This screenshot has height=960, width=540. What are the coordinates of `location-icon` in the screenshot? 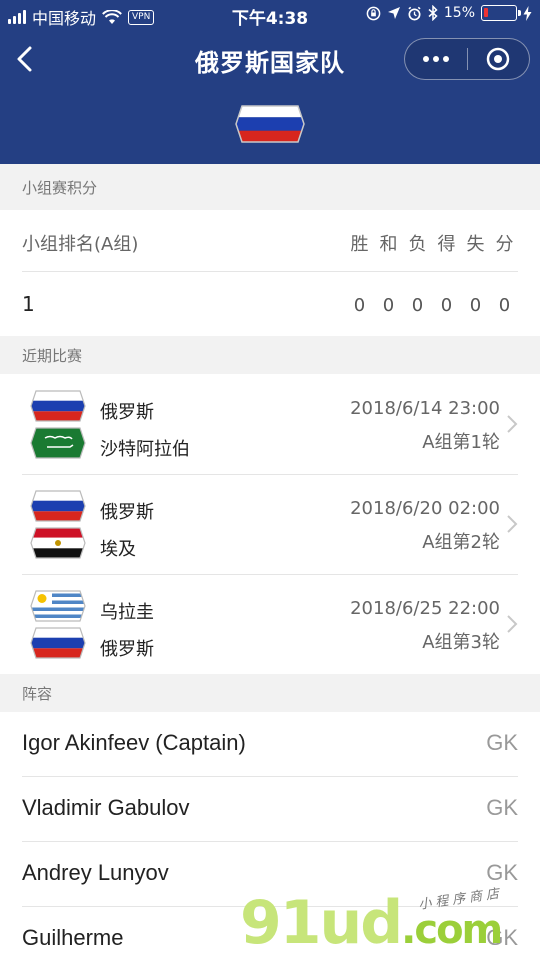 It's located at (393, 13).